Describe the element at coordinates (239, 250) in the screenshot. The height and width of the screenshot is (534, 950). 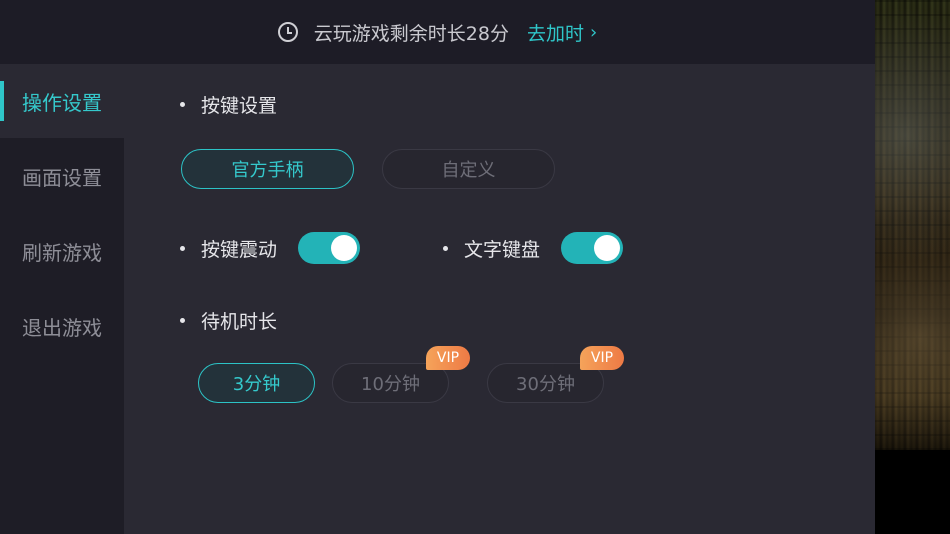
I see `vibration-label: 按键震动` at that location.